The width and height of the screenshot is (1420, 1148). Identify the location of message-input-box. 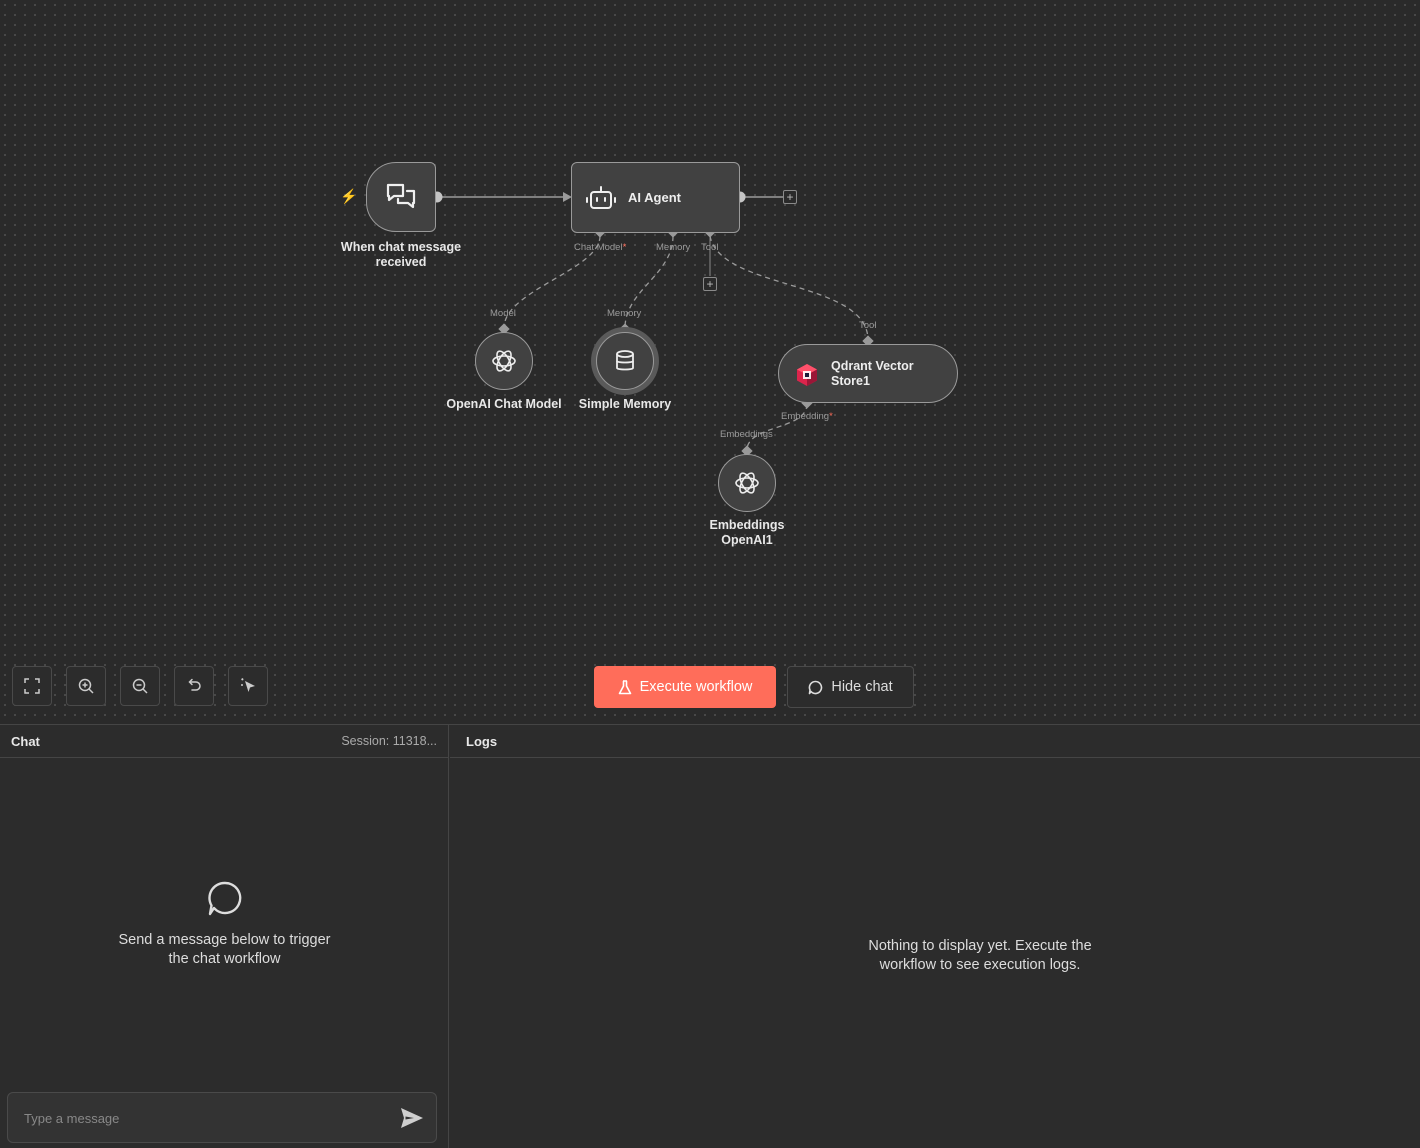
(222, 1117).